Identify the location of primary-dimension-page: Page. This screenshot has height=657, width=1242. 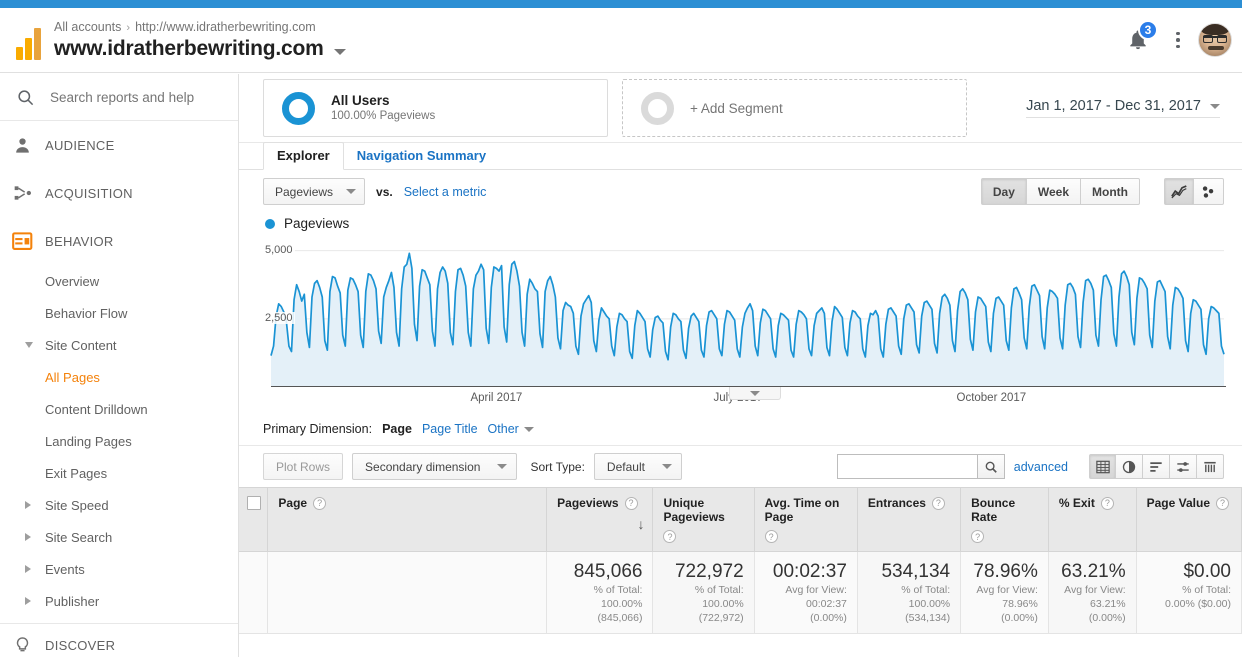
(397, 429).